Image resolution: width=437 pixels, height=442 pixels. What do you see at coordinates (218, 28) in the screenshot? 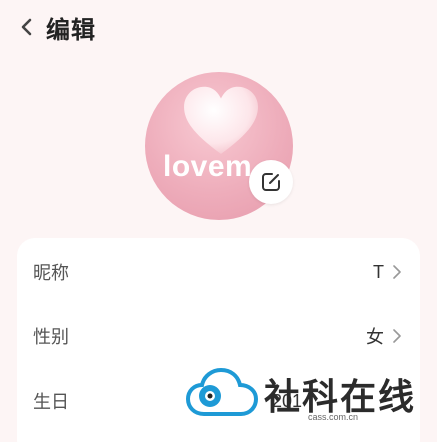
I see `header: 编辑` at bounding box center [218, 28].